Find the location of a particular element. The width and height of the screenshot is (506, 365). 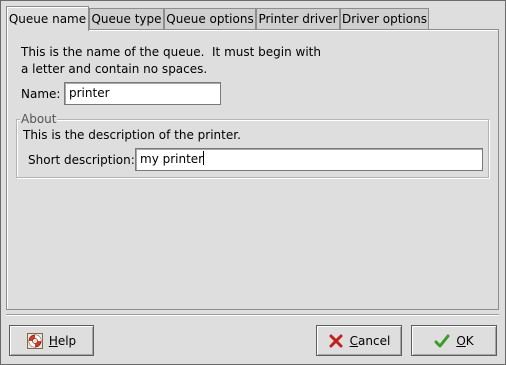

tab-queue-name: Queue name is located at coordinates (47, 18).